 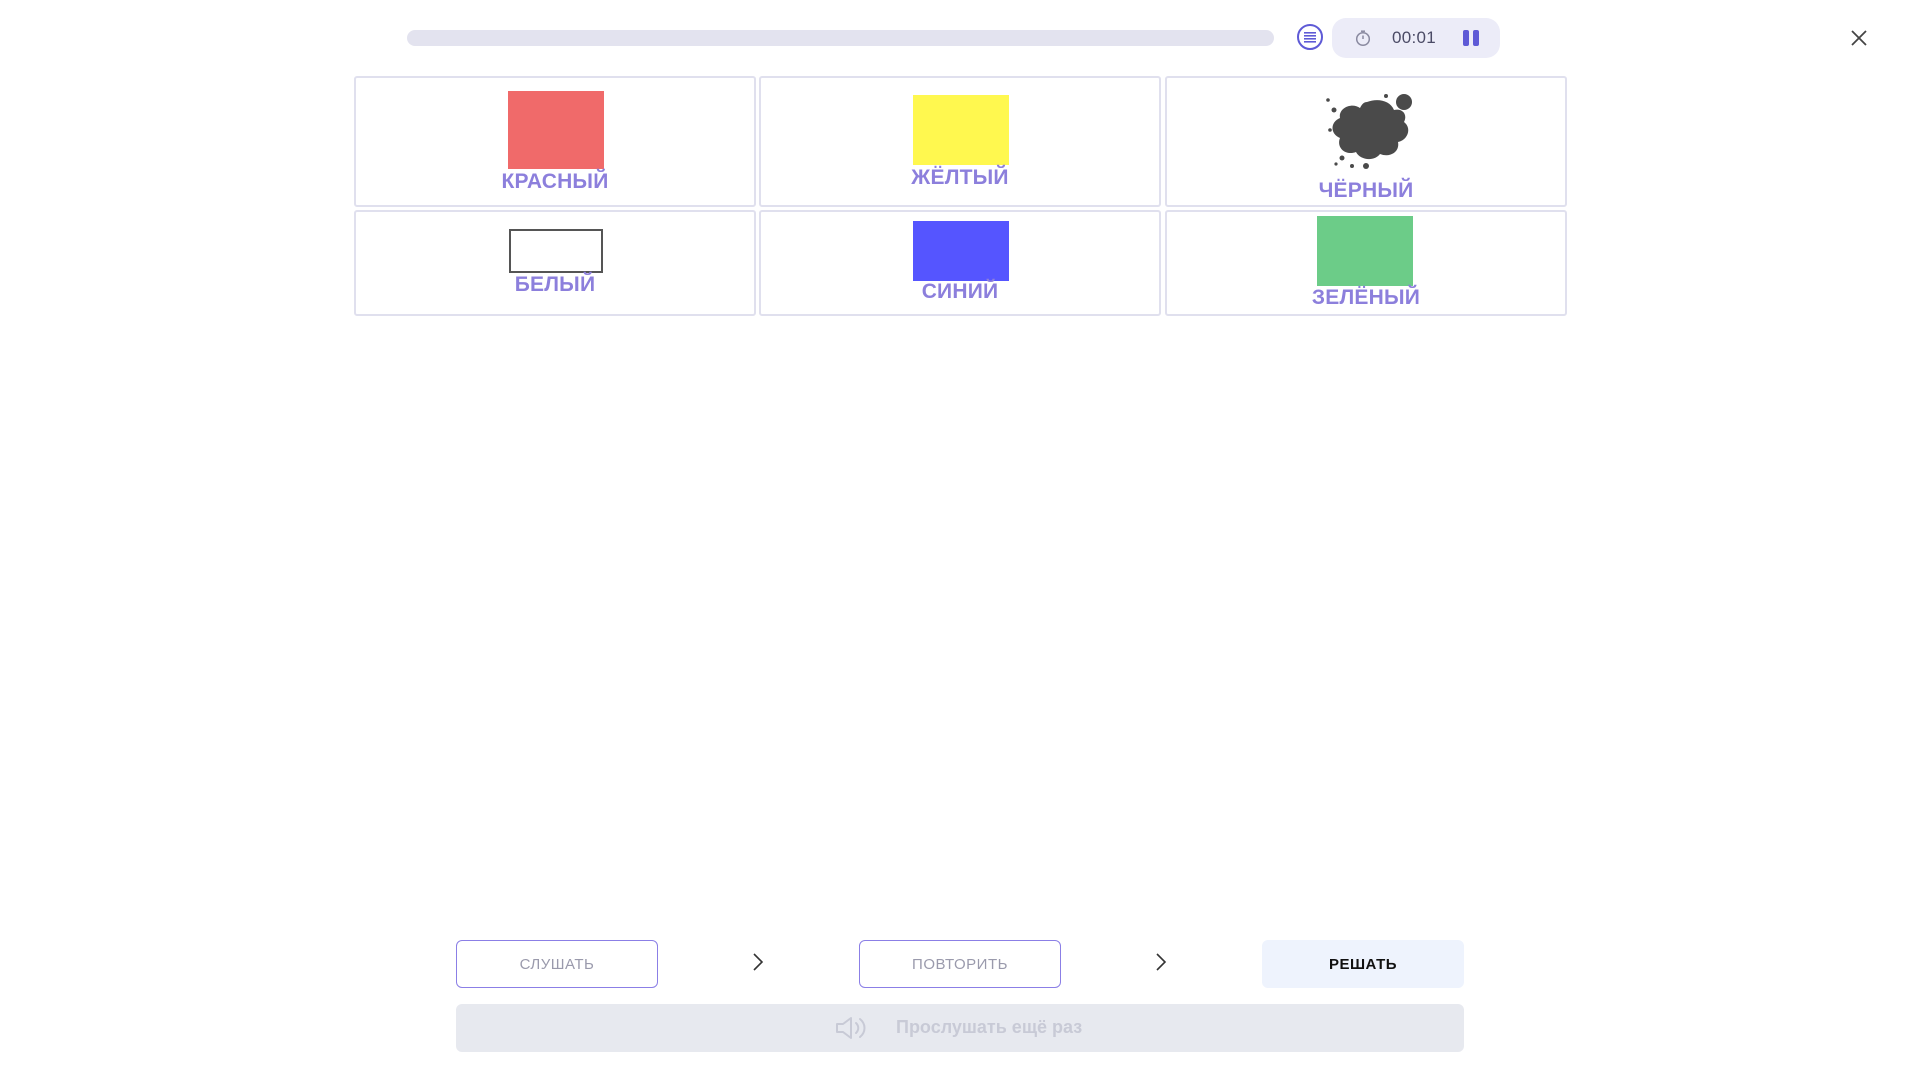 What do you see at coordinates (1366, 190) in the screenshot?
I see `card-label: ЧЁРНЫЙ` at bounding box center [1366, 190].